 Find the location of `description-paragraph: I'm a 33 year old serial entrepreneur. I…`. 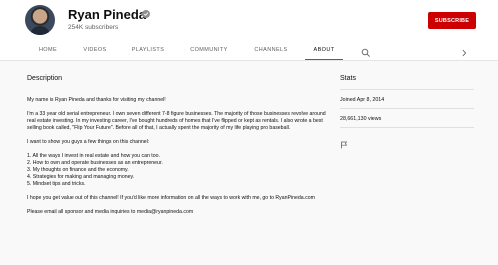

description-paragraph: I'm a 33 year old serial entrepreneur. I… is located at coordinates (176, 121).